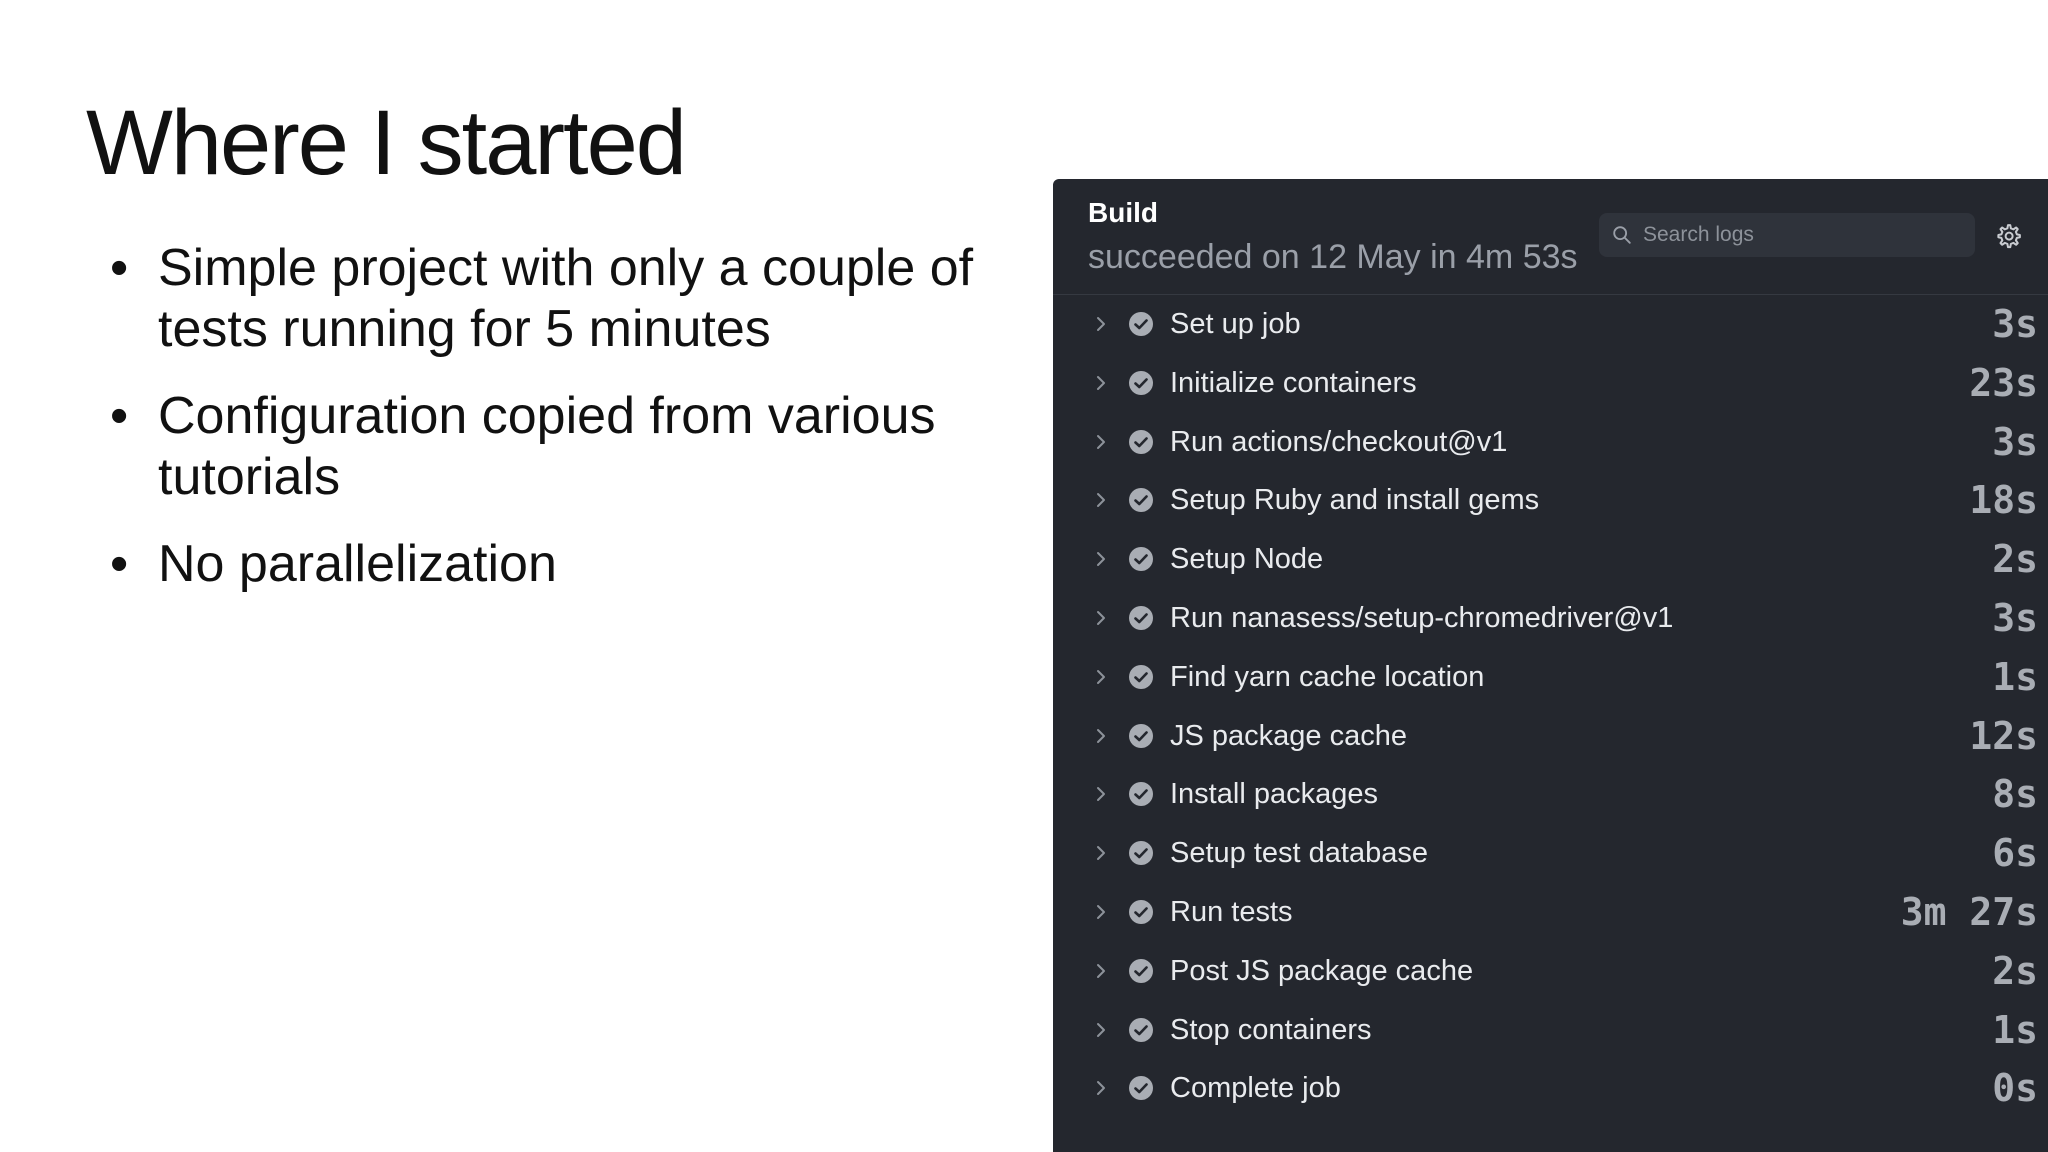 Image resolution: width=2048 pixels, height=1152 pixels. I want to click on job-step: Run actions/checkout@v1 3s, so click(1550, 442).